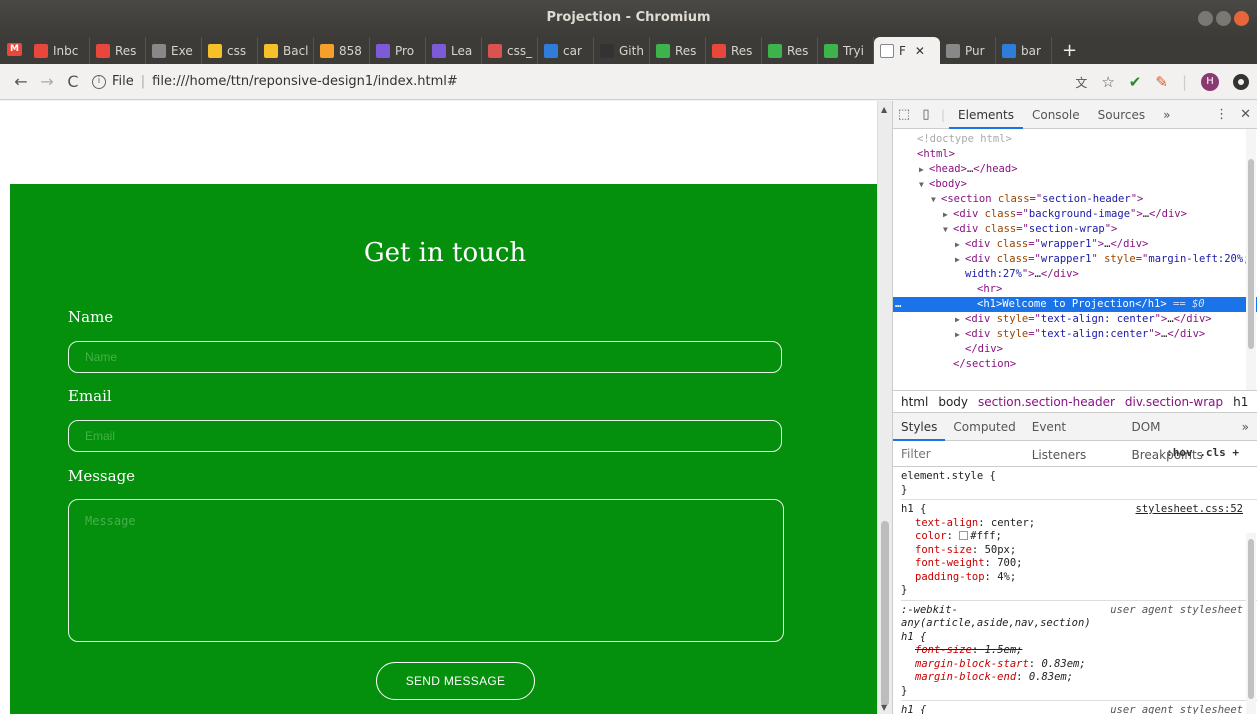 This screenshot has width=1257, height=714. I want to click on subtab-event-listeners: Event Listeners, so click(1074, 437).